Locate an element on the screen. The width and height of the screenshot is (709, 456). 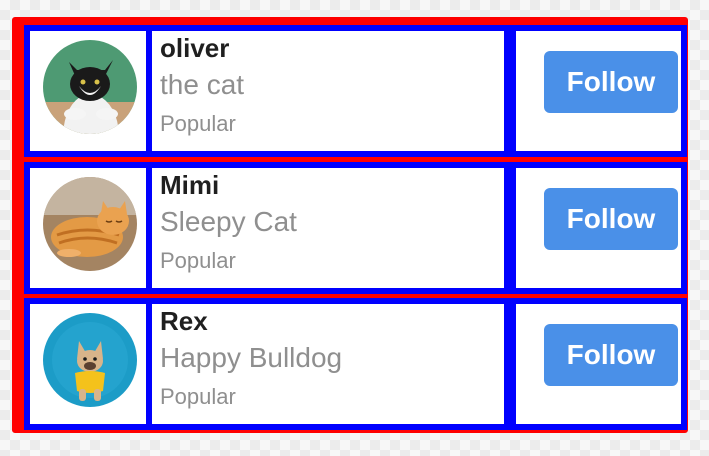
user-name: Rex is located at coordinates (184, 321).